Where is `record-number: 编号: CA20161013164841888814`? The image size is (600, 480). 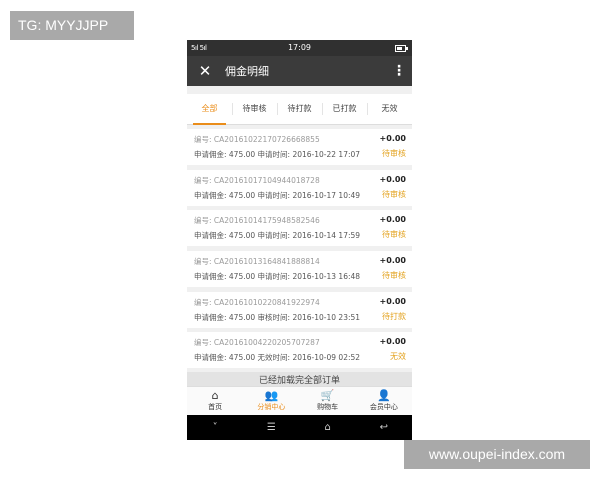 record-number: 编号: CA20161013164841888814 is located at coordinates (257, 262).